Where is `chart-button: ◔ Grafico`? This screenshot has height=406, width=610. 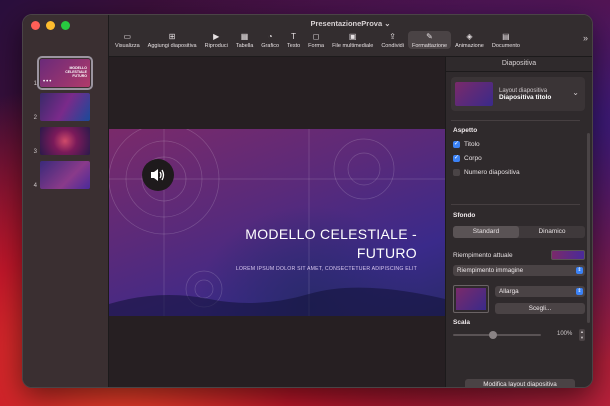 chart-button: ◔ Grafico is located at coordinates (270, 40).